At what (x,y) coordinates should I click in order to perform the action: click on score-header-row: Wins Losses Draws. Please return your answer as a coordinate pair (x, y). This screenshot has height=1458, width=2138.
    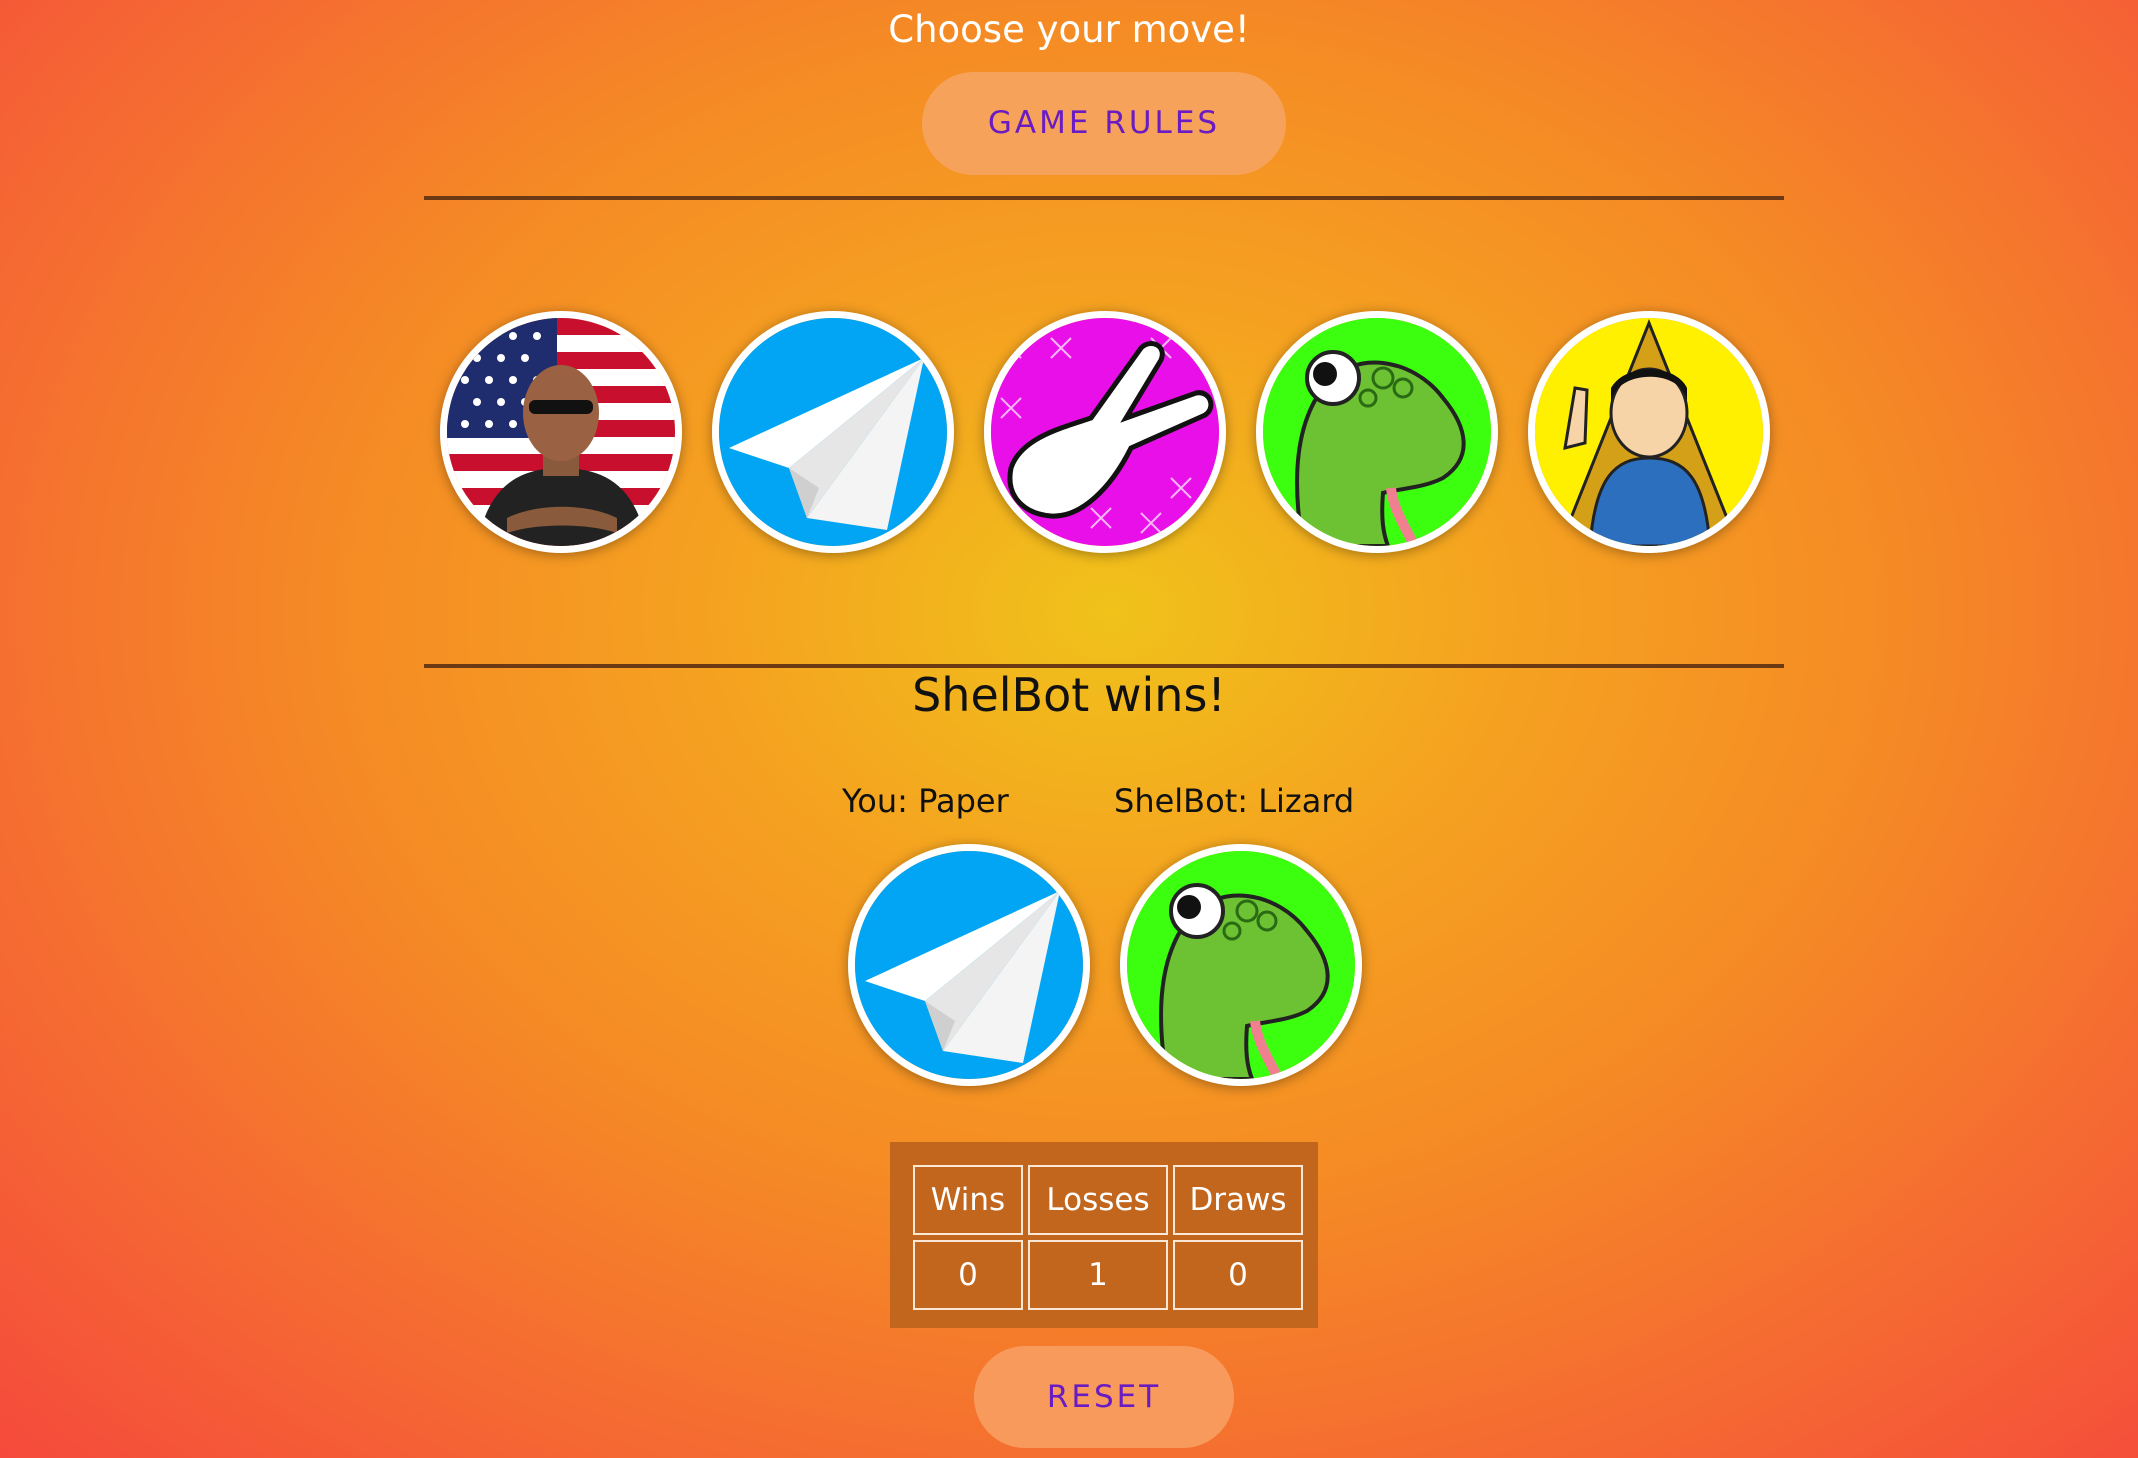
    Looking at the image, I should click on (1108, 1200).